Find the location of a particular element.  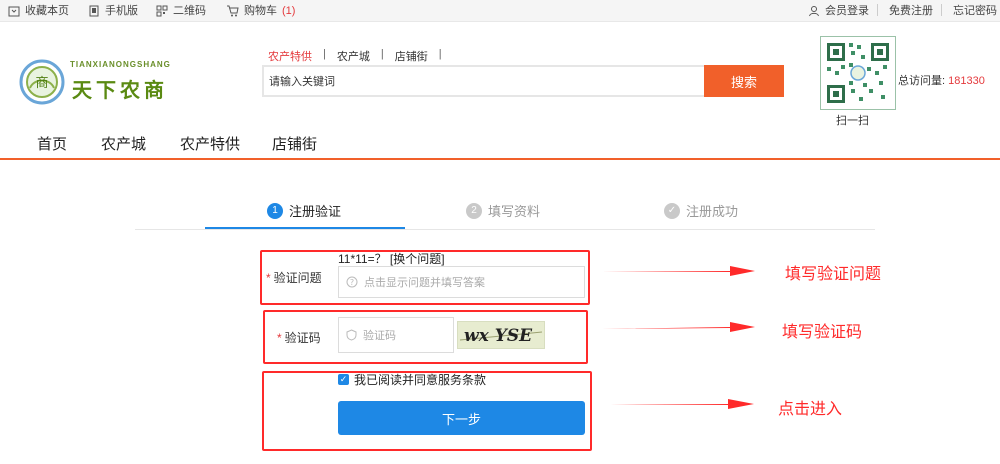

forgot-label: 忘记密码 is located at coordinates (975, 11).